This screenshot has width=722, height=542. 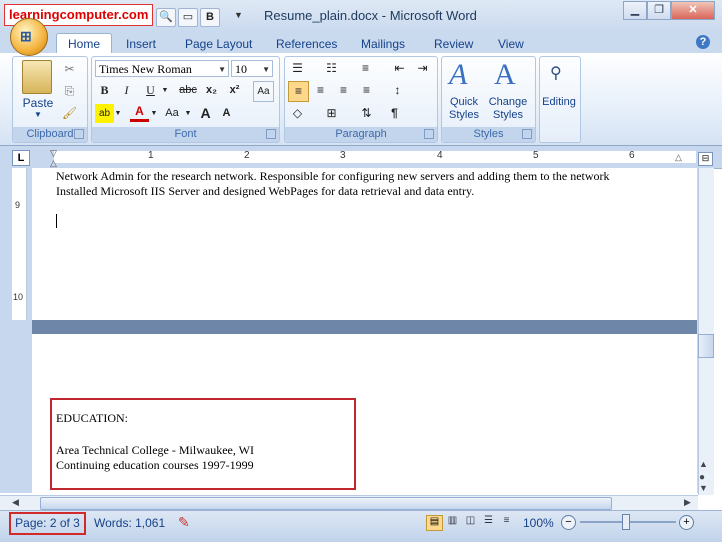 I want to click on line-spacing-icon: ↕, so click(x=397, y=90).